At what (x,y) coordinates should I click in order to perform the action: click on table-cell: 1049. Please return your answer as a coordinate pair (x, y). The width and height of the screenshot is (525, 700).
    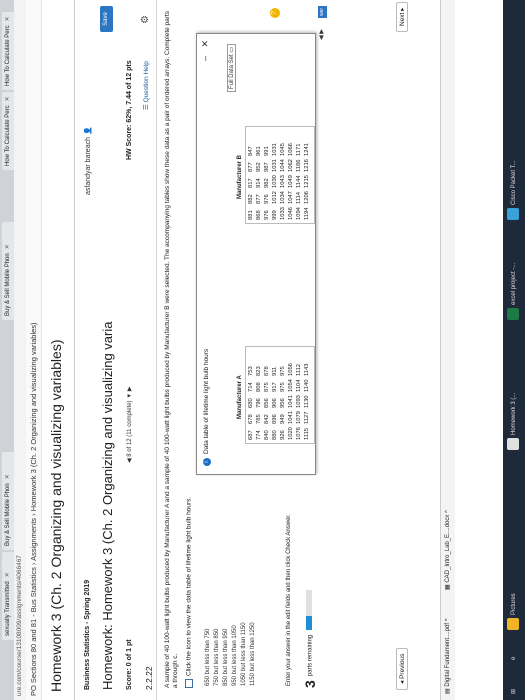
    Looking at the image, I should click on (291, 181).